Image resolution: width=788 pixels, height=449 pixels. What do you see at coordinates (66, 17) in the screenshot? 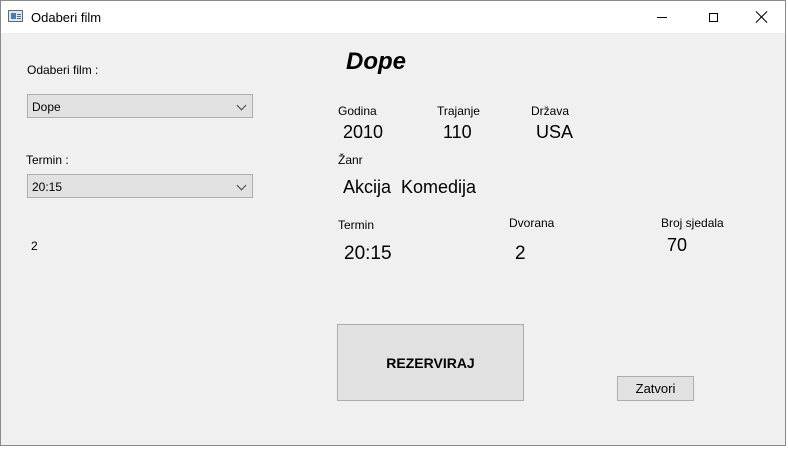
I see `window-title: Odaberi film` at bounding box center [66, 17].